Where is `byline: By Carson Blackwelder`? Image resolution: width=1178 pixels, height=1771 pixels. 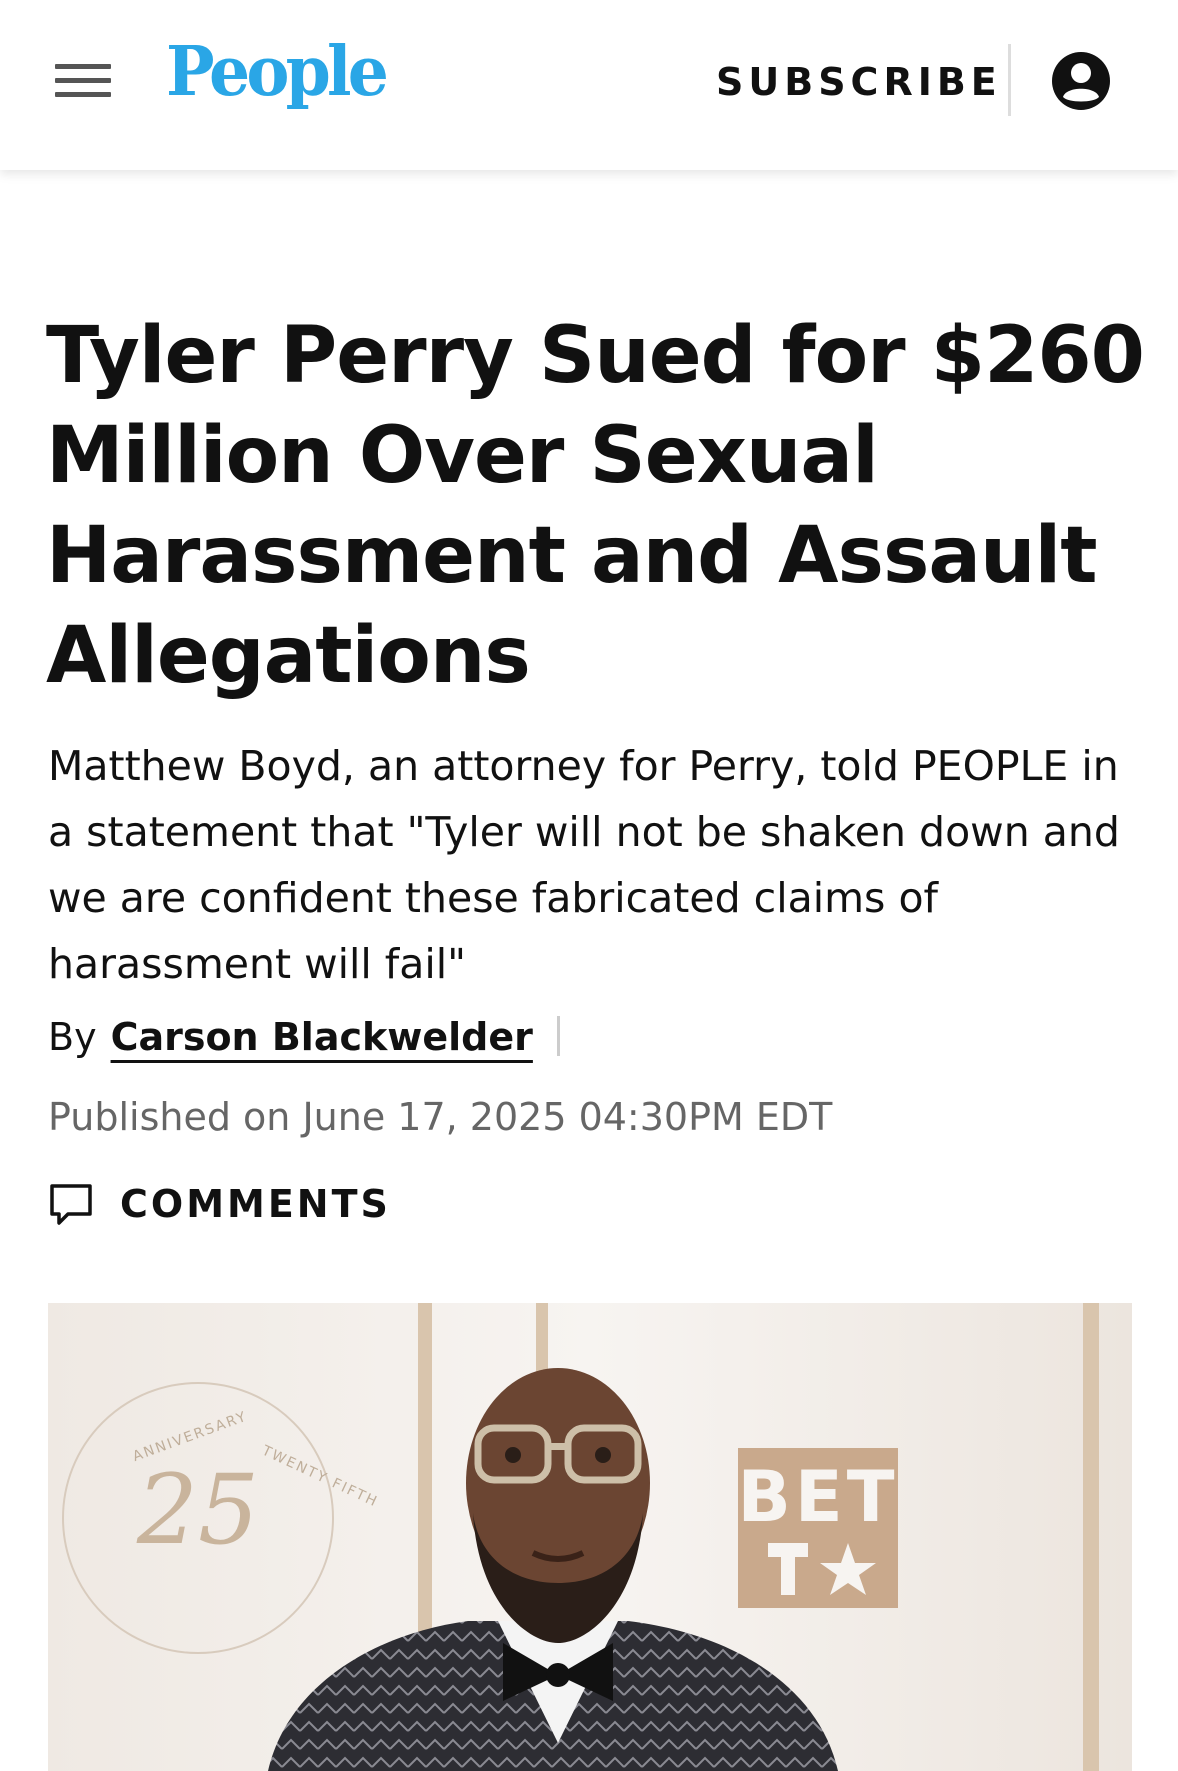
byline: By Carson Blackwelder is located at coordinates (304, 1037).